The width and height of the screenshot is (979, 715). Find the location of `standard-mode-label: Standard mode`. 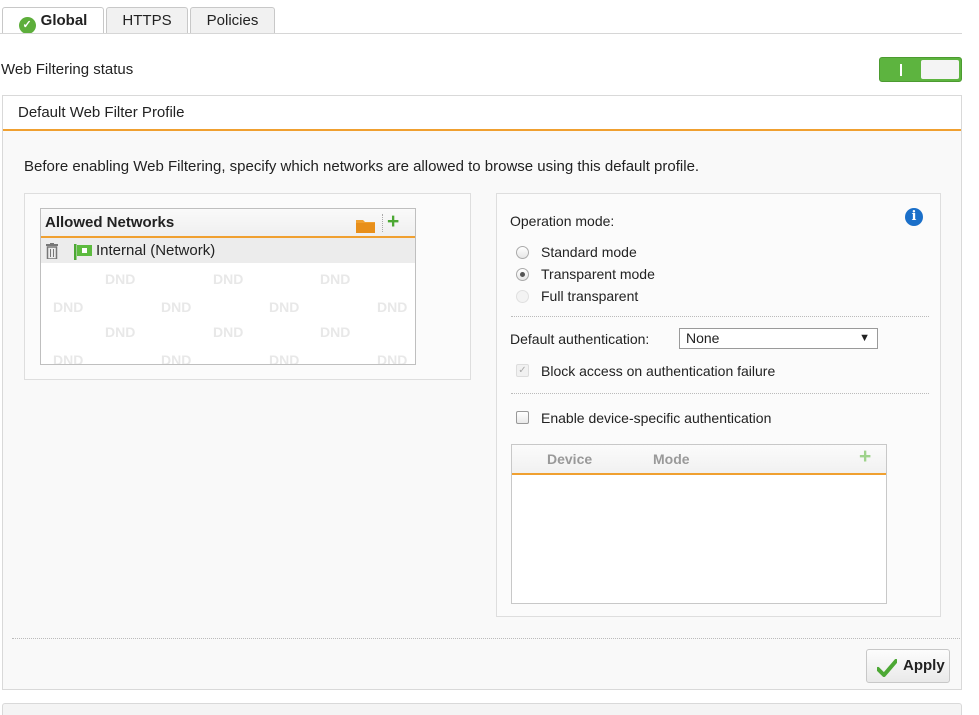

standard-mode-label: Standard mode is located at coordinates (589, 252).